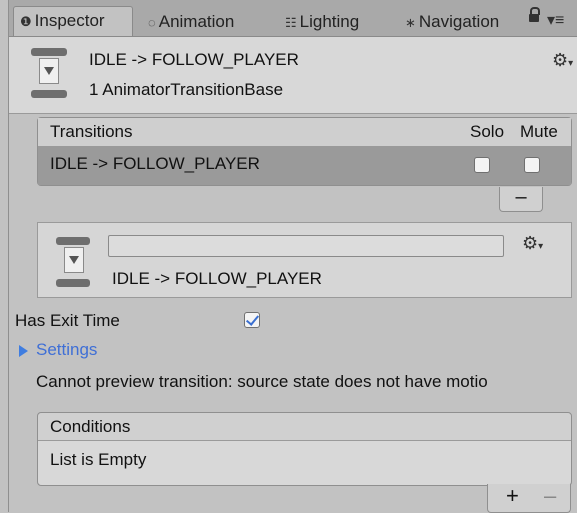 This screenshot has height=513, width=577. Describe the element at coordinates (534, 15) in the screenshot. I see `lock-icon` at that location.